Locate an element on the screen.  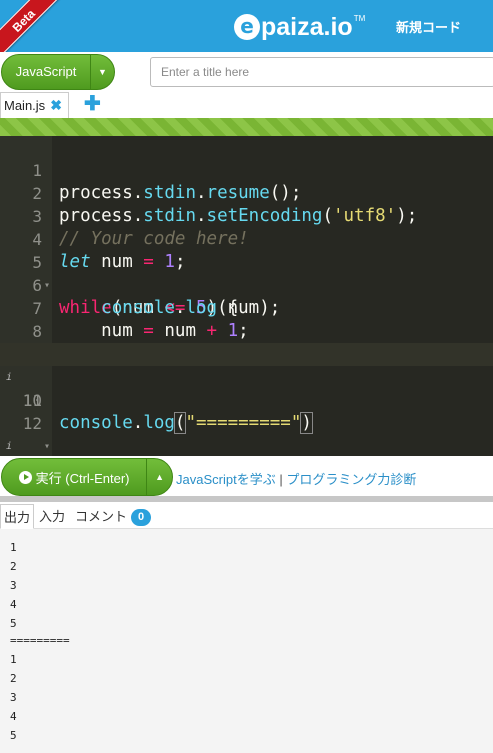
code-line: 4 let num = 1; is located at coordinates (246, 238).